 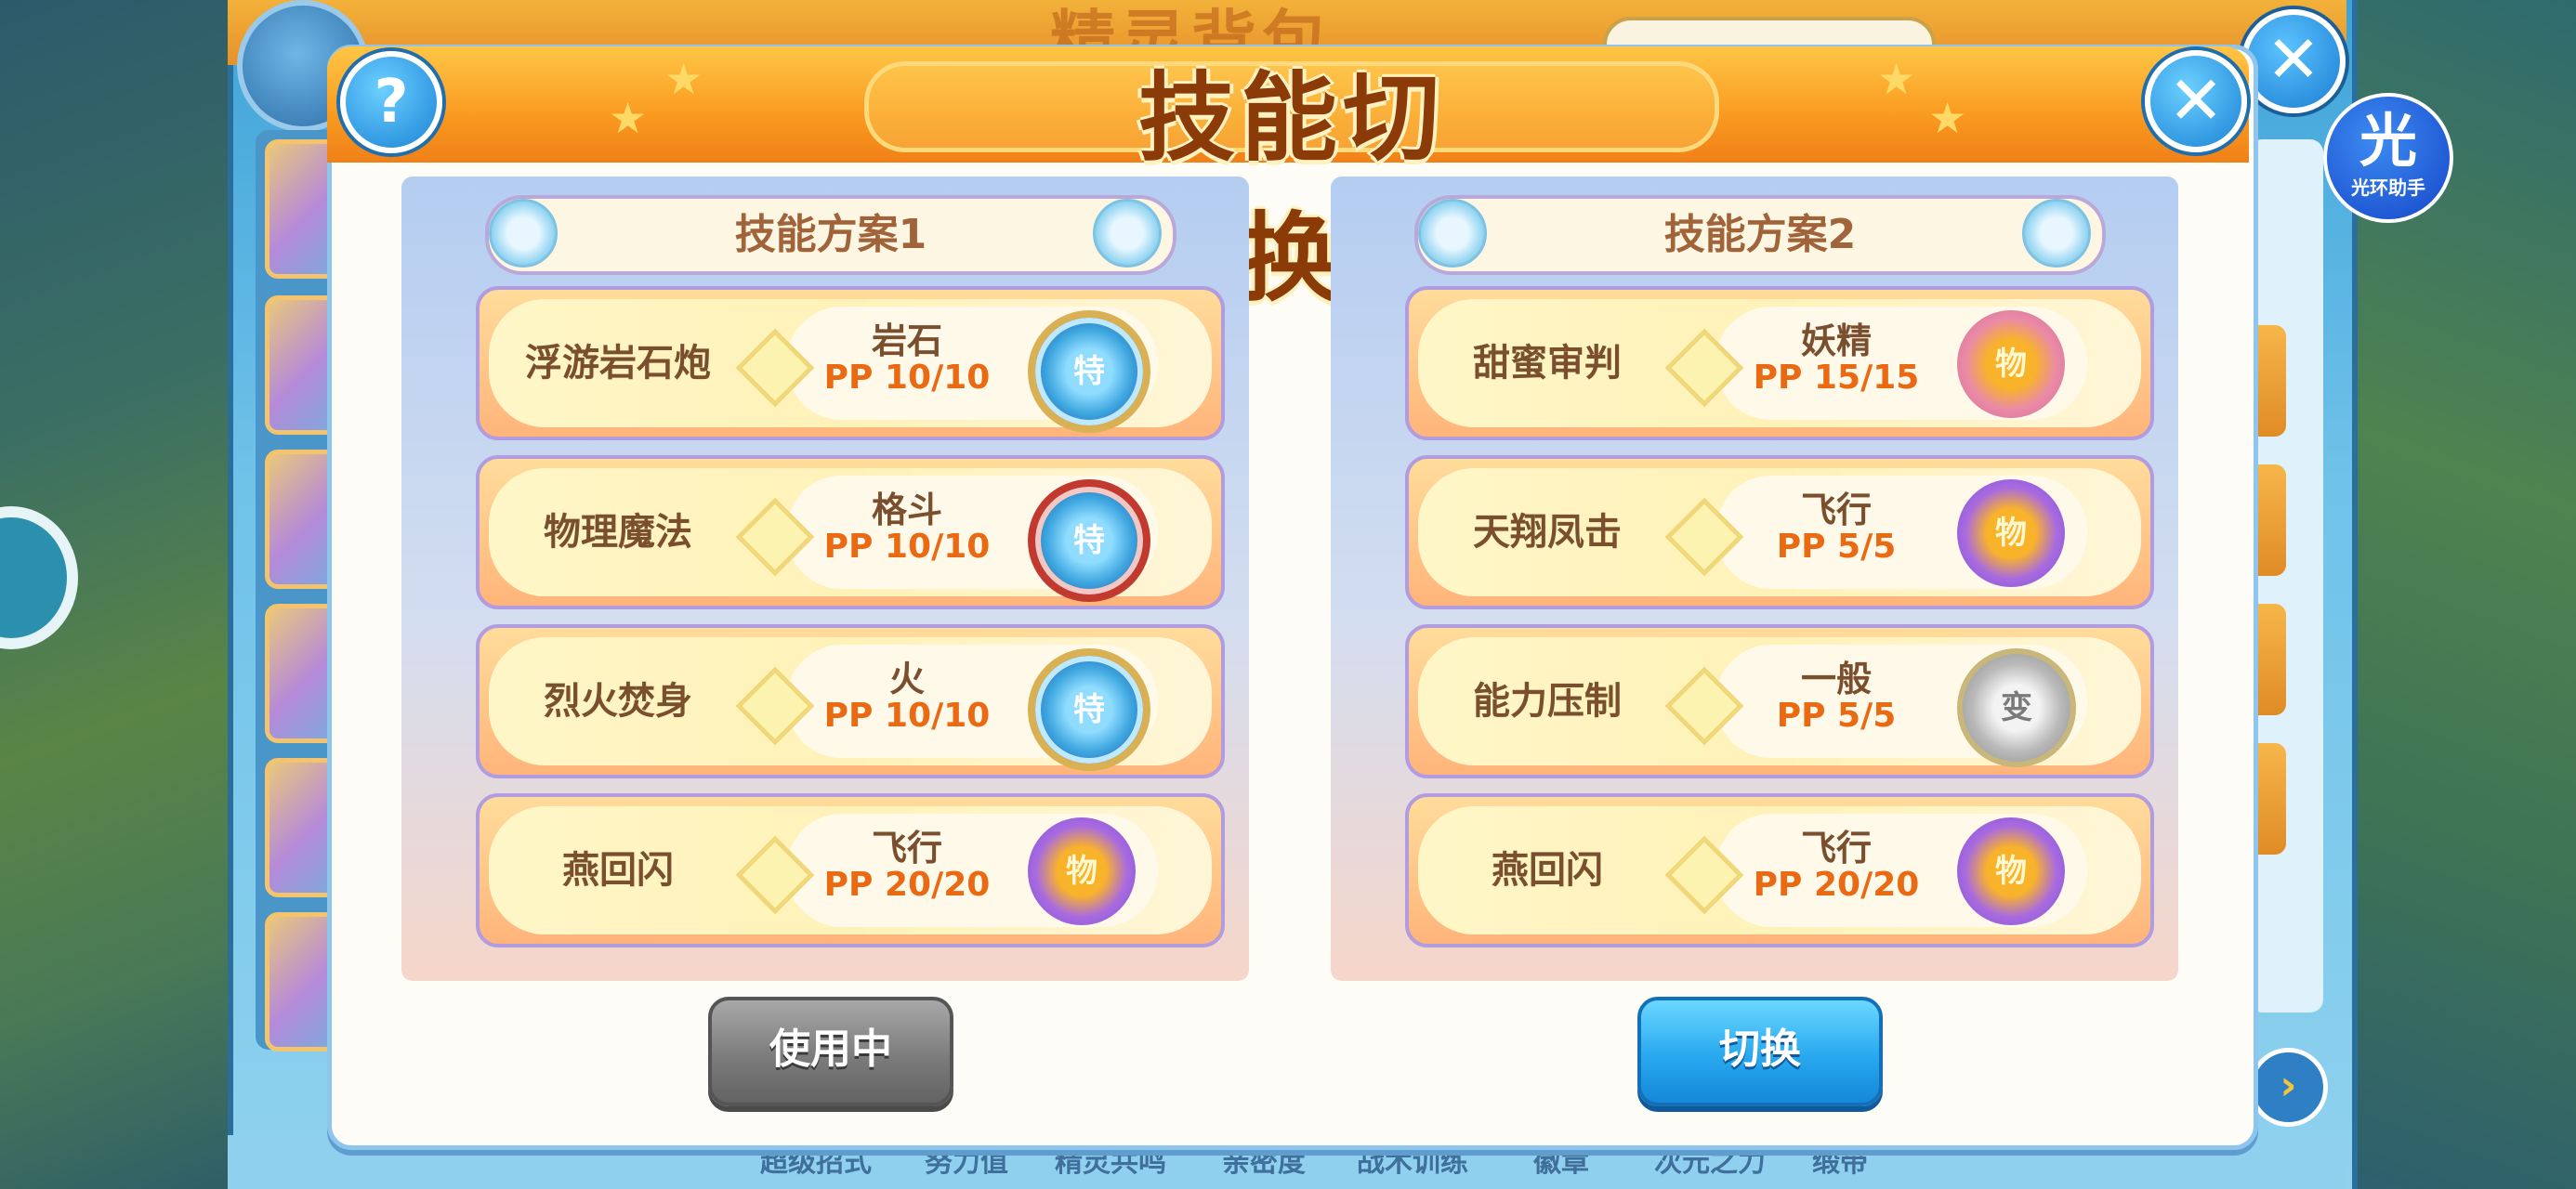 I want to click on helper-label: 光环助手, so click(x=2388, y=187).